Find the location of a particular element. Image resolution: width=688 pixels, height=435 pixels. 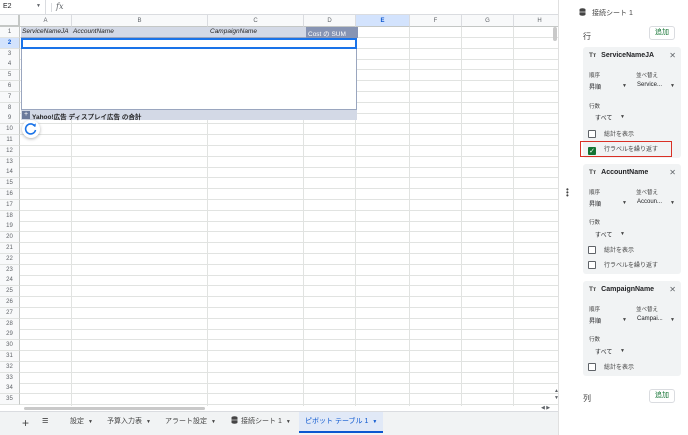

pivot-header-service: ServiceNameJA is located at coordinates (45, 31).